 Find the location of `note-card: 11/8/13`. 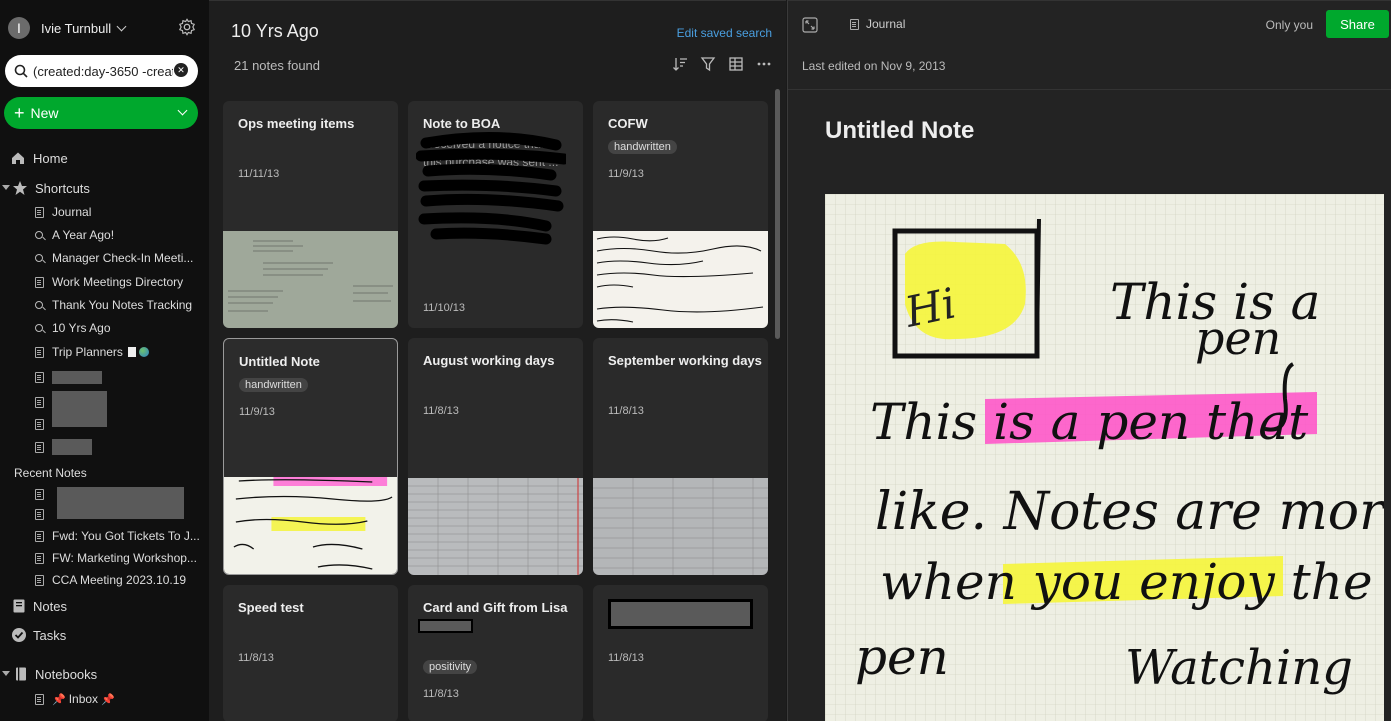

note-card: 11/8/13 is located at coordinates (680, 653).